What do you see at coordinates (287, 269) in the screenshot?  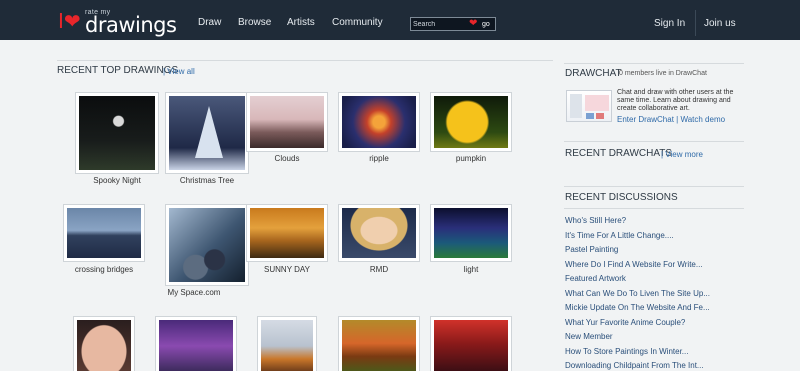 I see `drawing-caption: SUNNY DAY` at bounding box center [287, 269].